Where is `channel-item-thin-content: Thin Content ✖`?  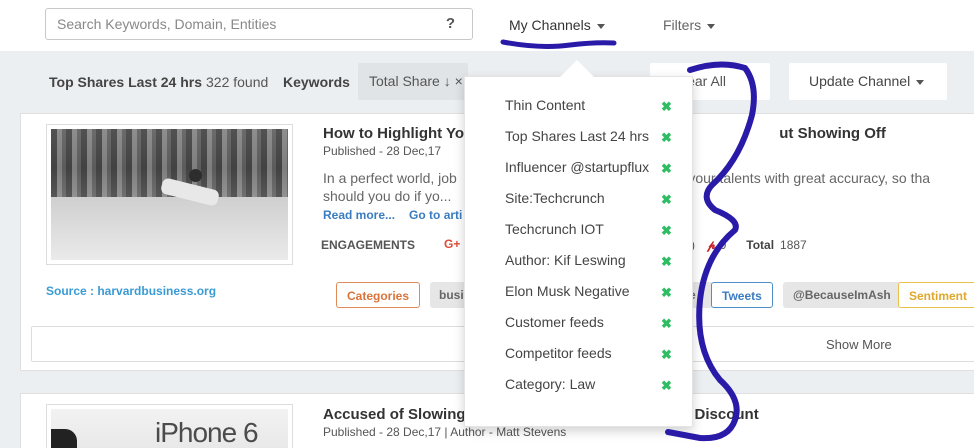 channel-item-thin-content: Thin Content ✖ is located at coordinates (595, 109).